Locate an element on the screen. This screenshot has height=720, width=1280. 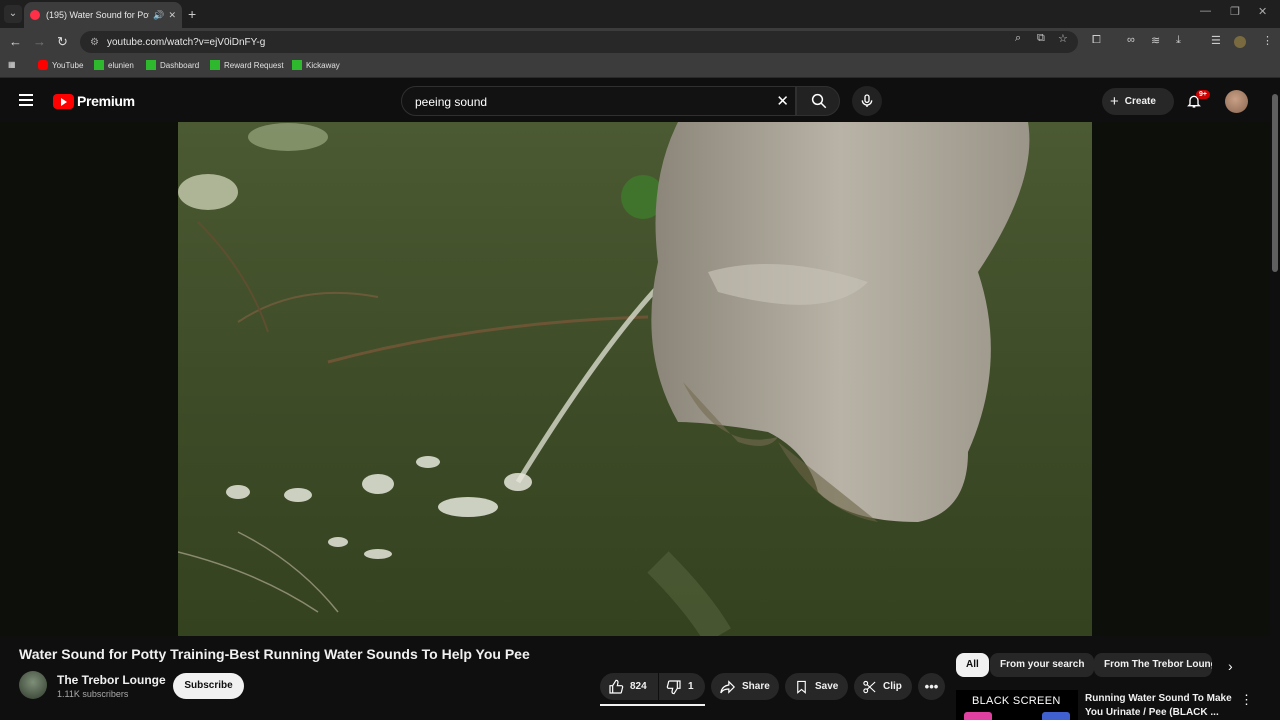
clip-button: Clip is located at coordinates (883, 686).